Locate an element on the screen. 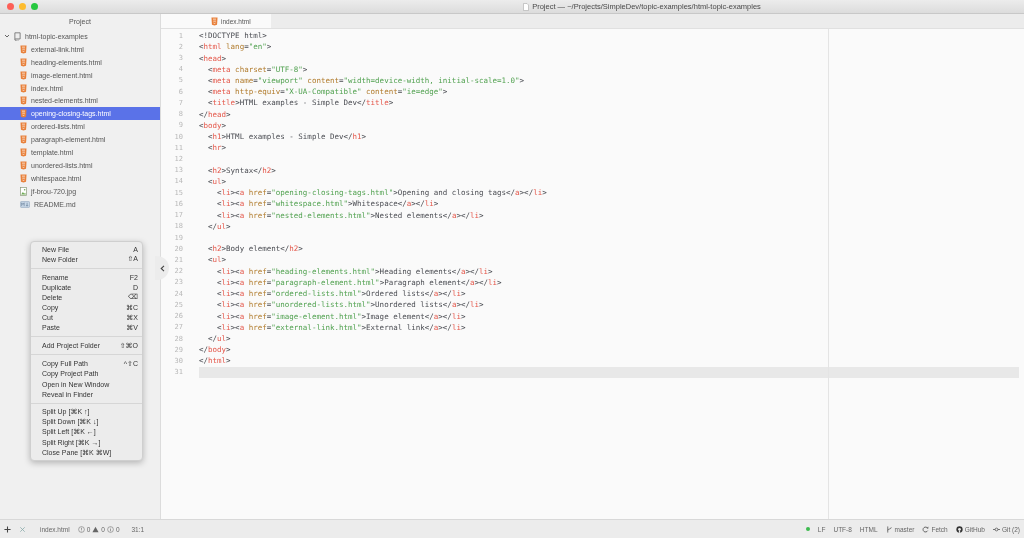  commit-icon is located at coordinates (996, 529).